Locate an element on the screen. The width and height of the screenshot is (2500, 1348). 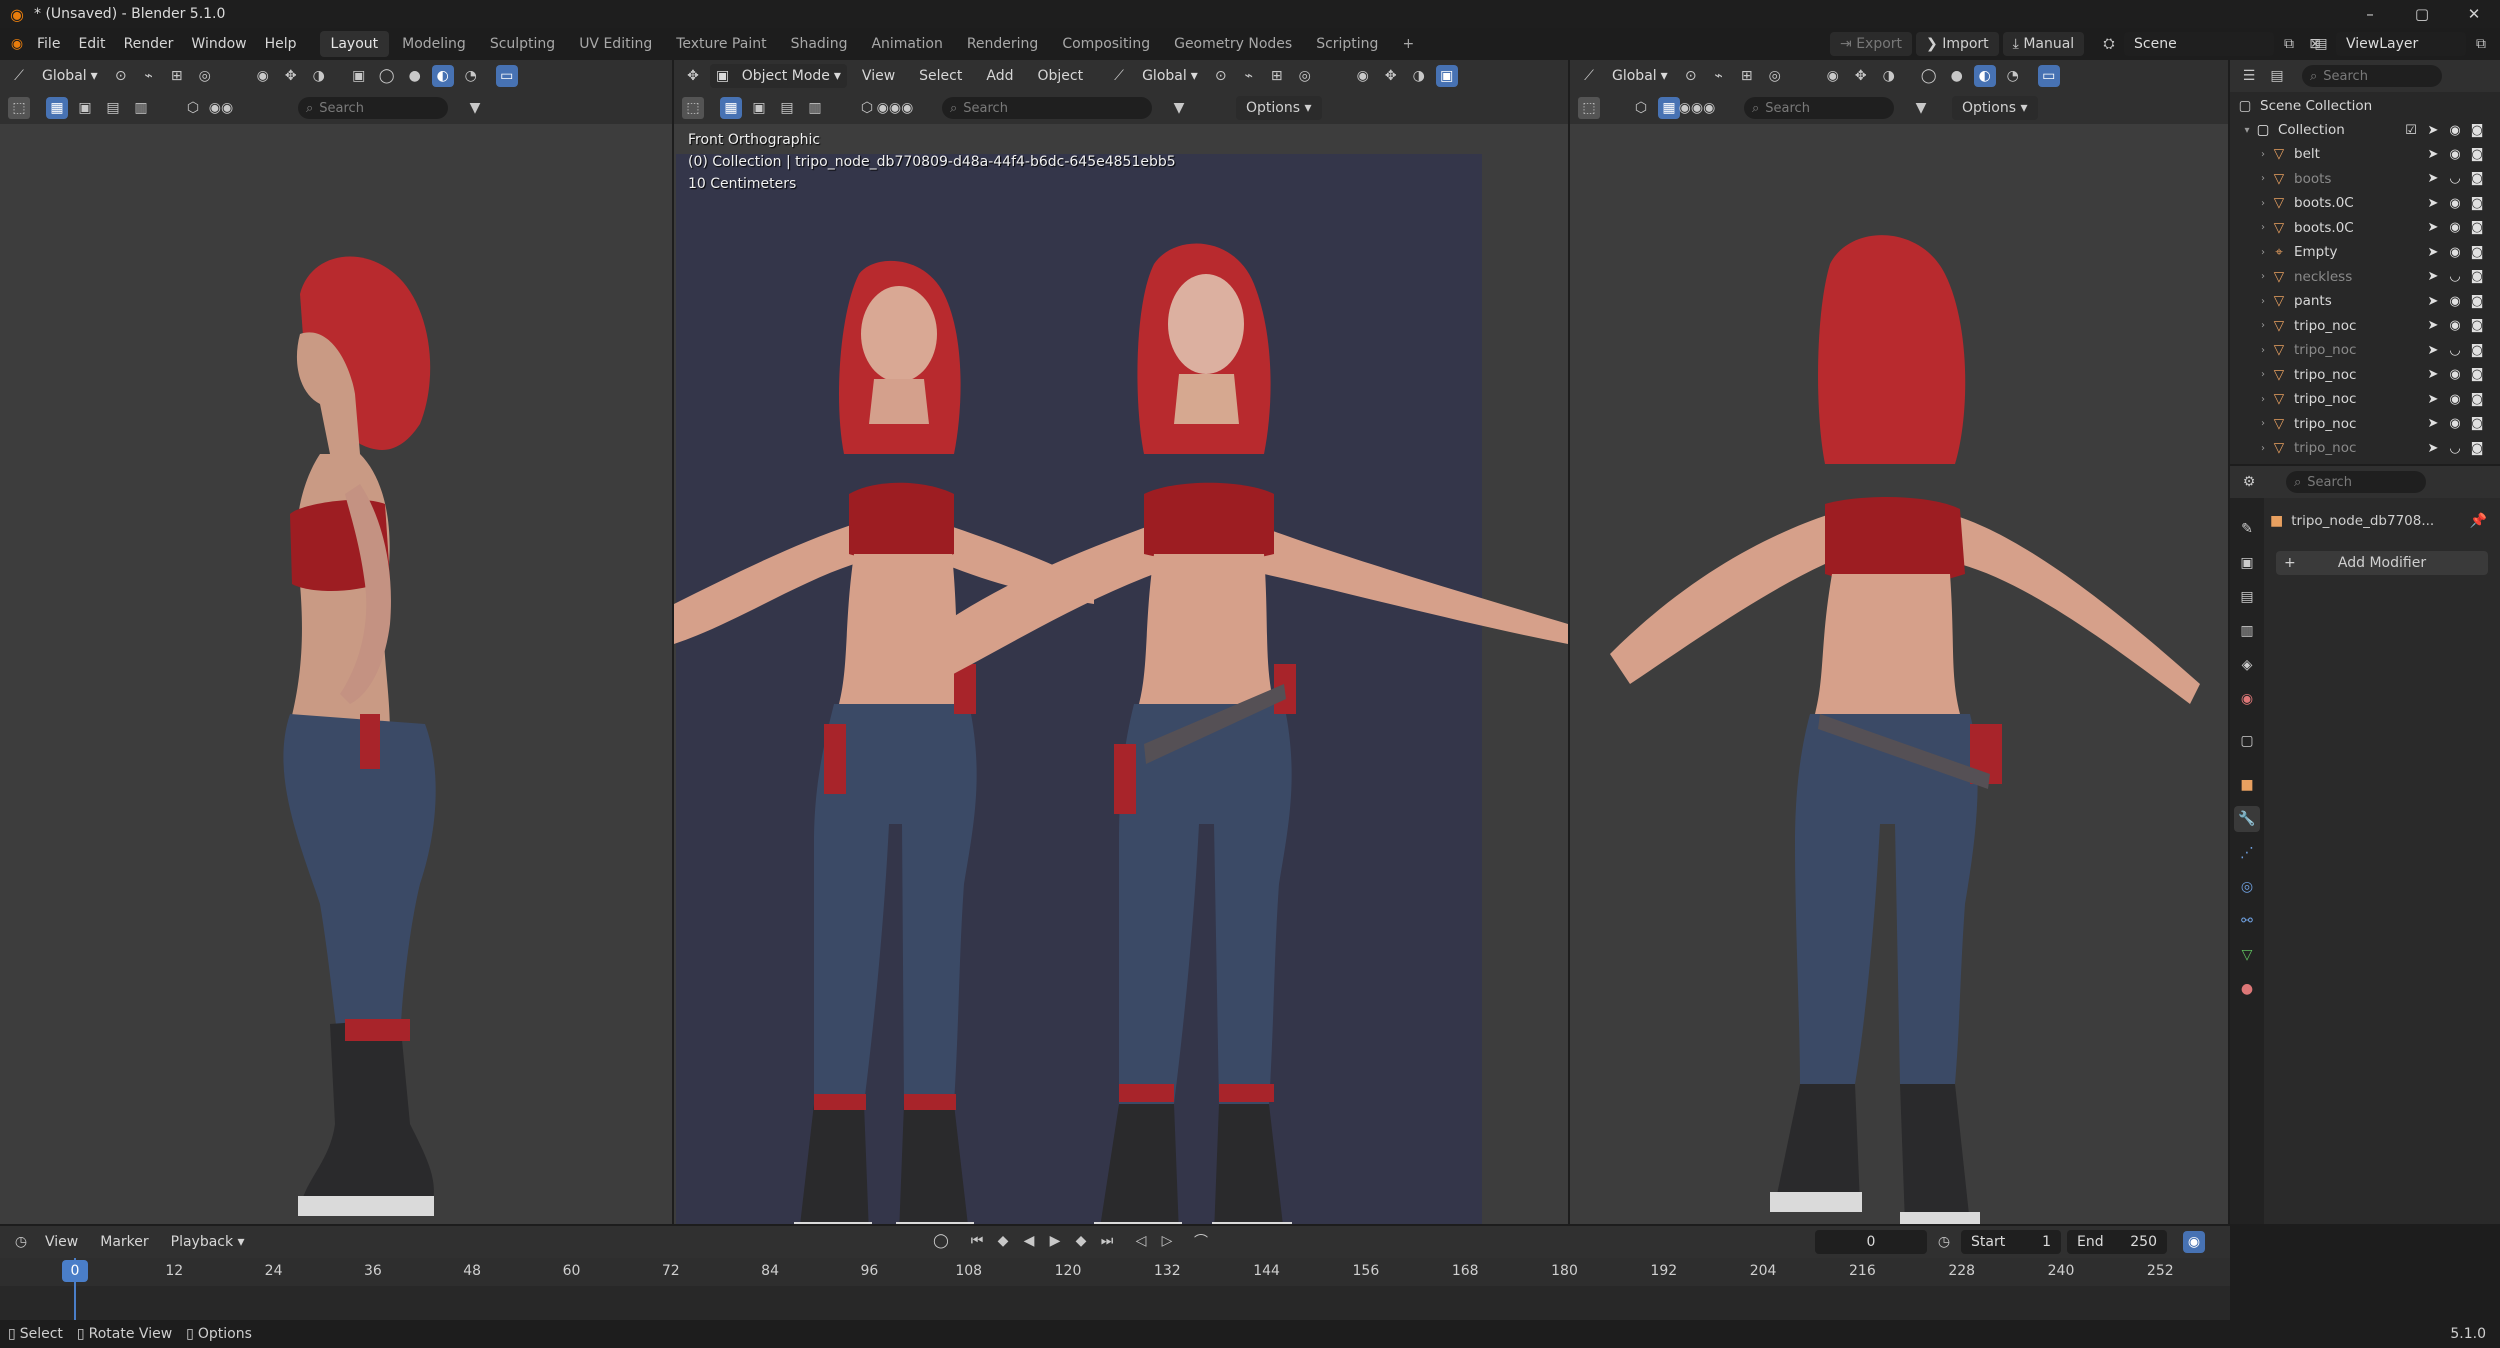
outliner-item: › ▽ tripo_noc ➤ ◡ ◙ is located at coordinates (2360, 448).